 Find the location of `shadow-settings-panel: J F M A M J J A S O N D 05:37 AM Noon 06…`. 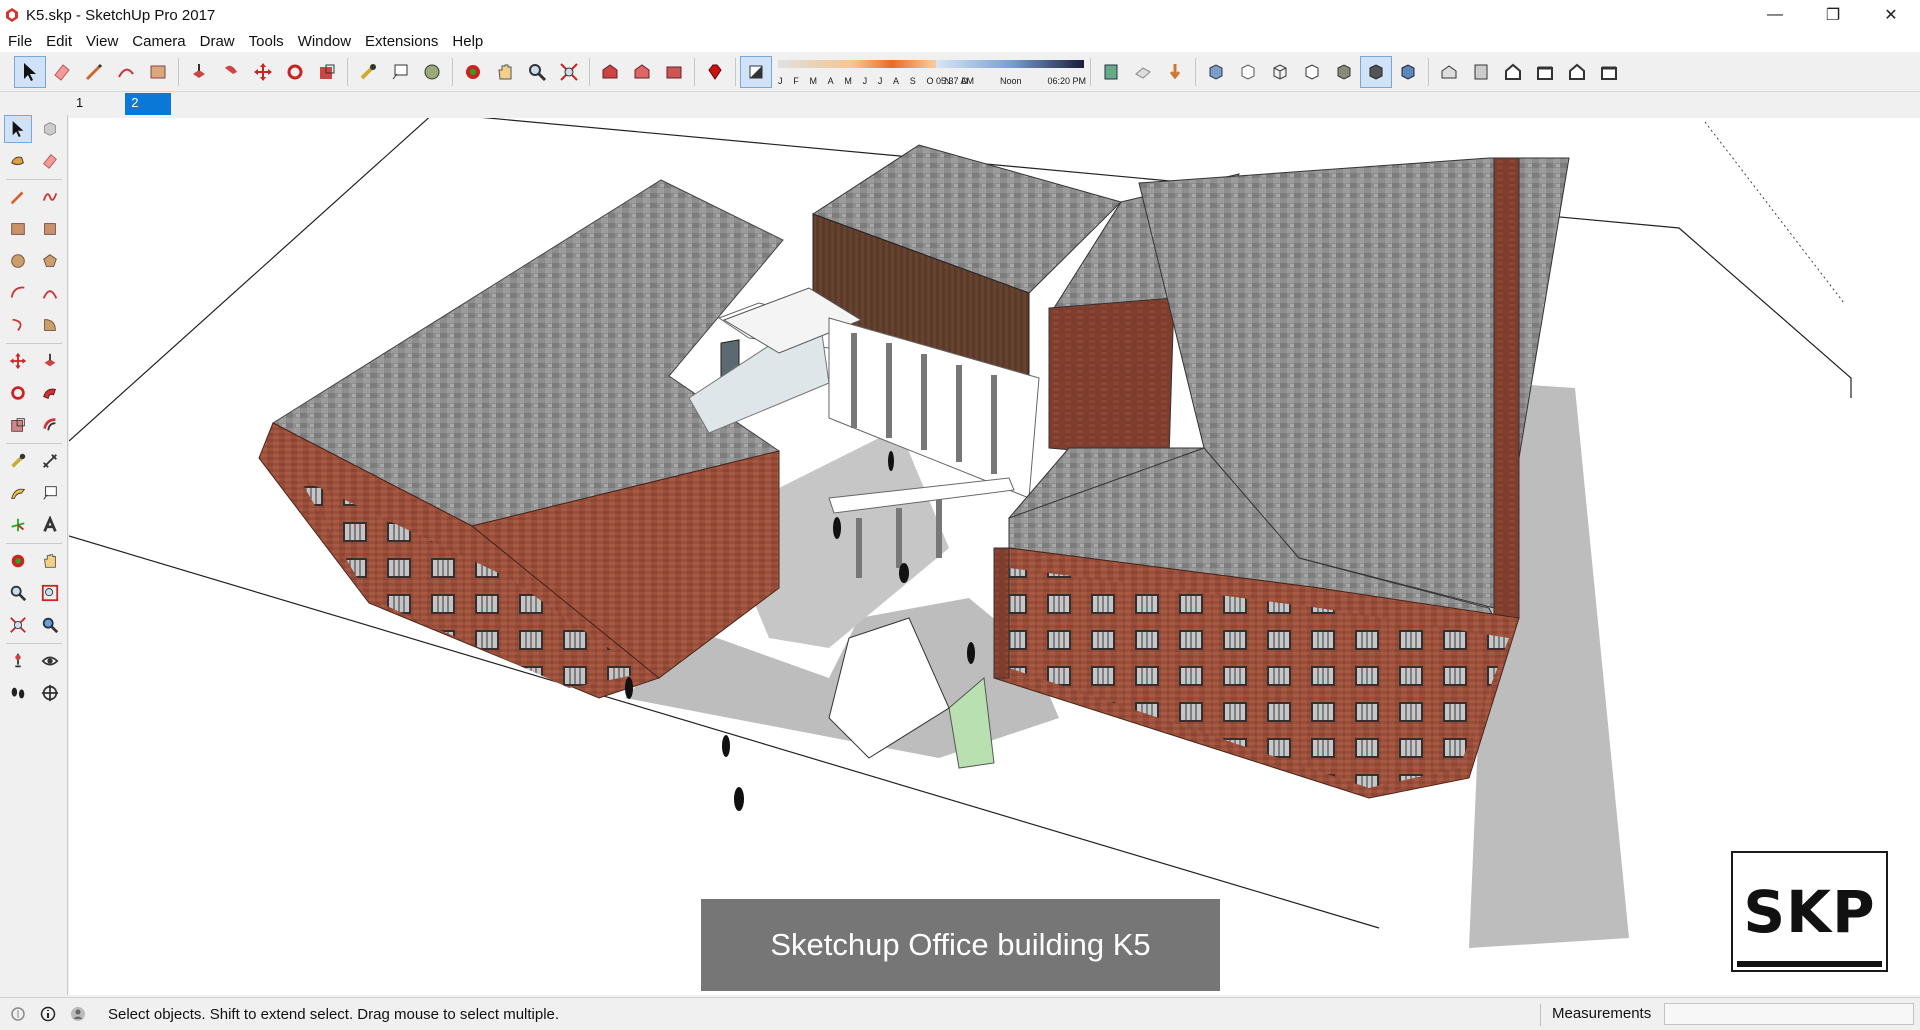

shadow-settings-panel: J F M A M J J A S O N D 05:37 AM Noon 06… is located at coordinates (931, 72).